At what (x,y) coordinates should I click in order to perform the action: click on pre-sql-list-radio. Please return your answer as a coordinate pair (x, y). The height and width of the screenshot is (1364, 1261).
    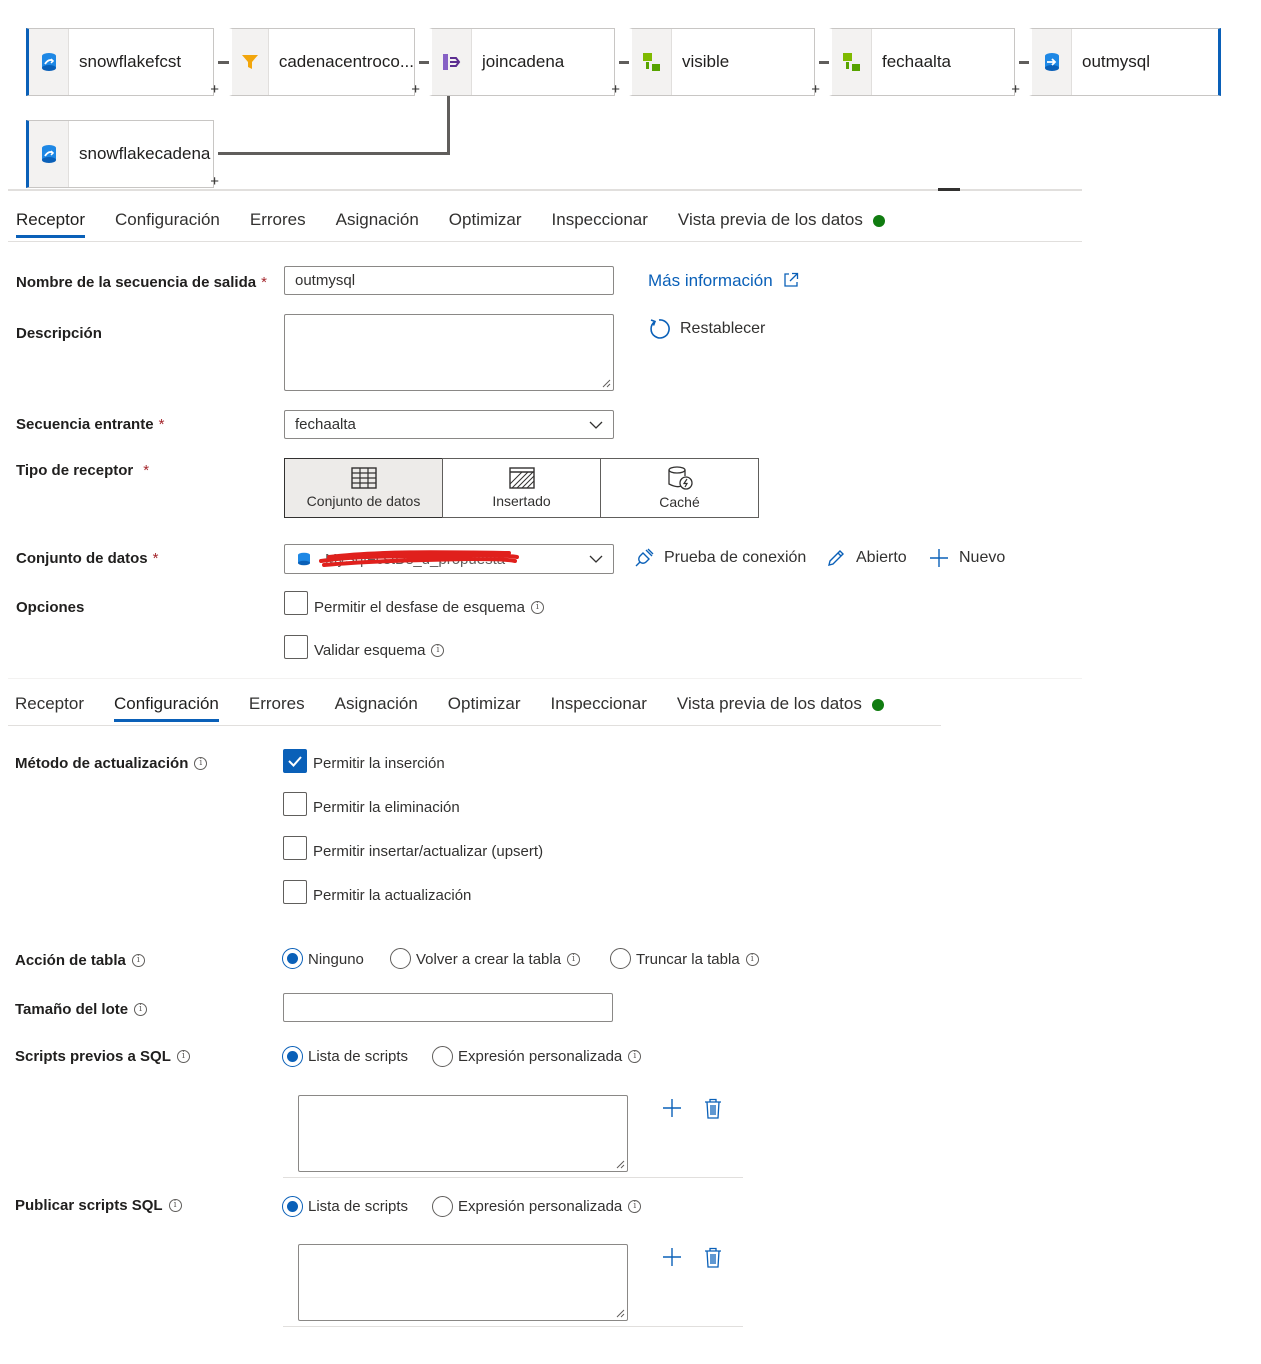
    Looking at the image, I should click on (292, 1056).